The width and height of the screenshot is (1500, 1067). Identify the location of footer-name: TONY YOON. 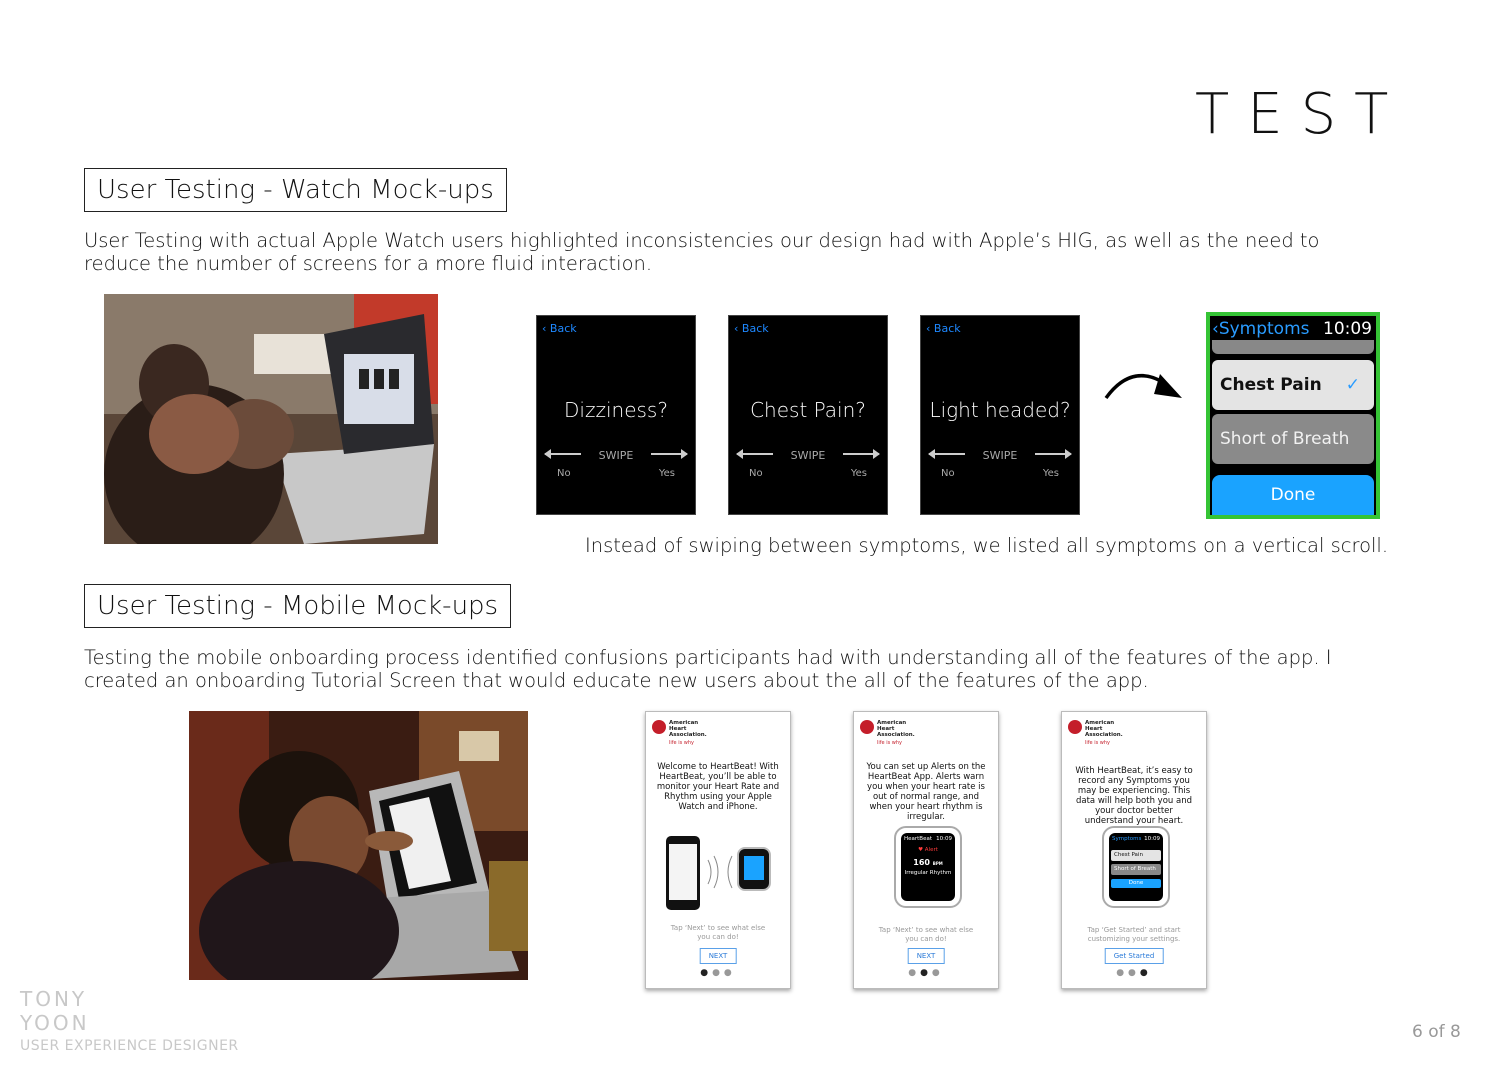
(55, 1011).